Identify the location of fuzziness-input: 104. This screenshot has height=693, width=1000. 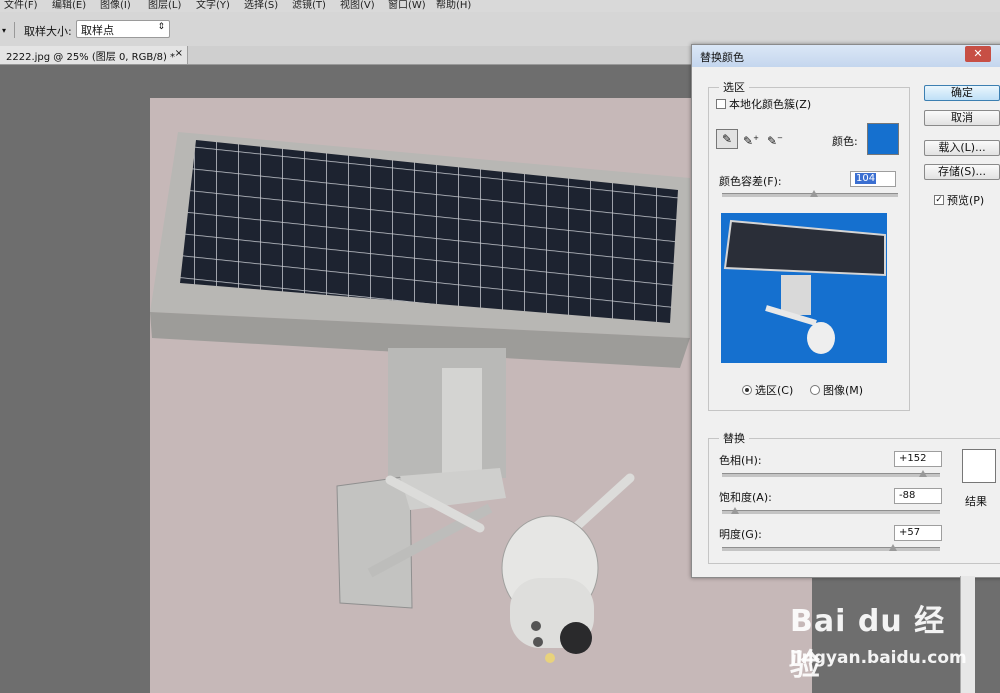
(873, 179).